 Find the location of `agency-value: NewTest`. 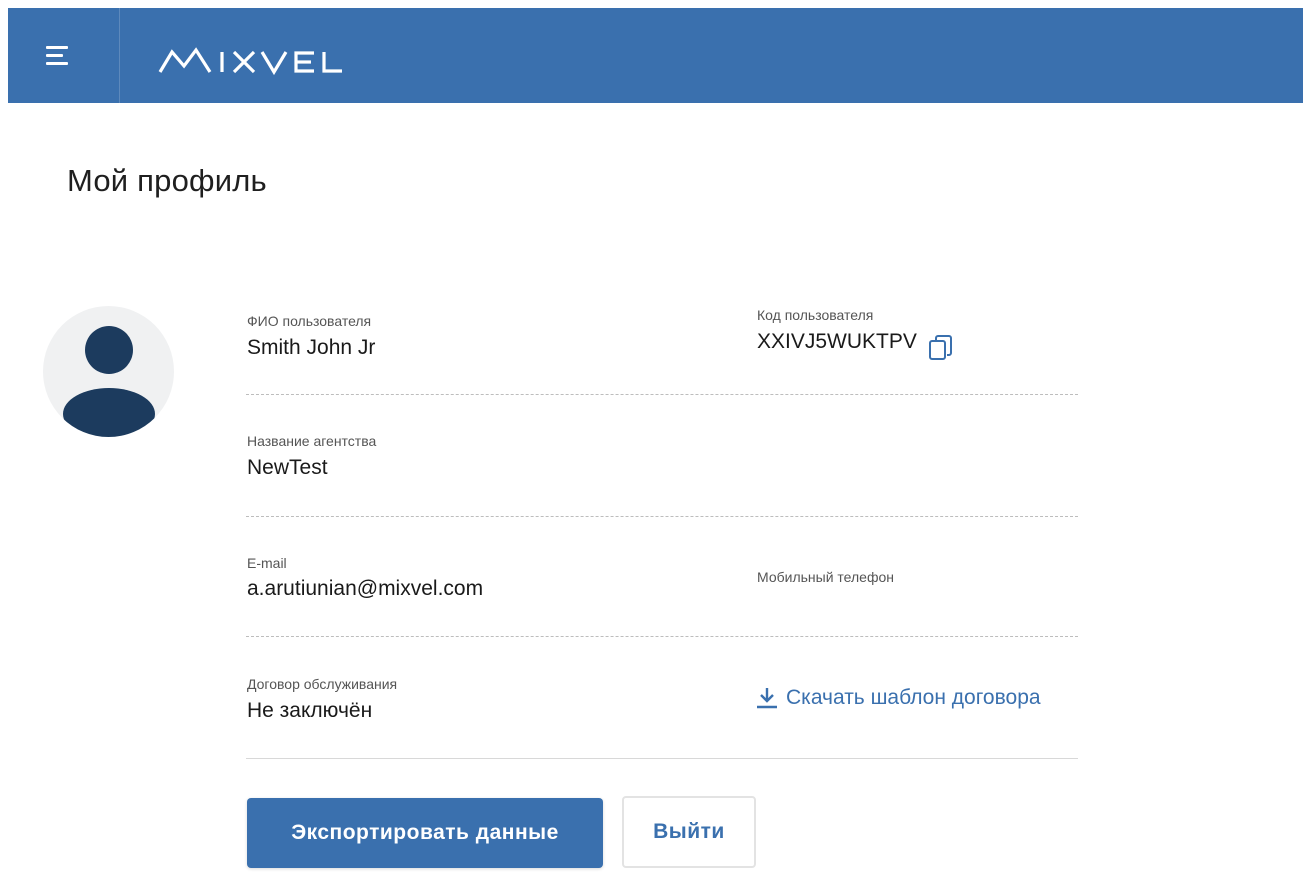

agency-value: NewTest is located at coordinates (287, 467).